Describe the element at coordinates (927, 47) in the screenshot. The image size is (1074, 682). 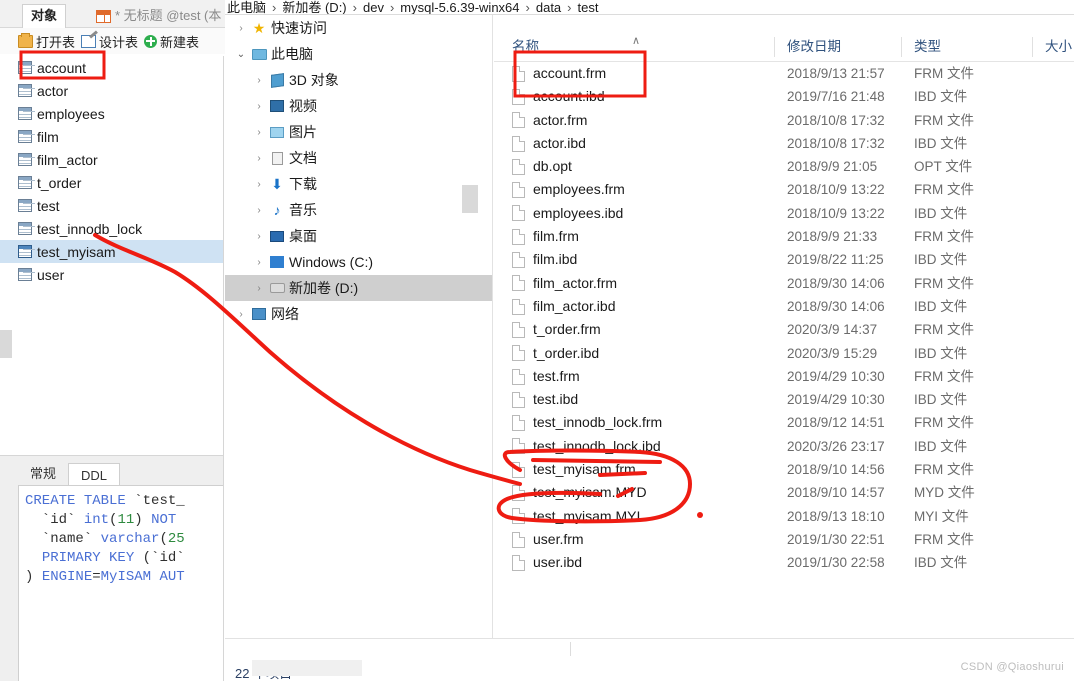
I see `column-header: 类型` at that location.